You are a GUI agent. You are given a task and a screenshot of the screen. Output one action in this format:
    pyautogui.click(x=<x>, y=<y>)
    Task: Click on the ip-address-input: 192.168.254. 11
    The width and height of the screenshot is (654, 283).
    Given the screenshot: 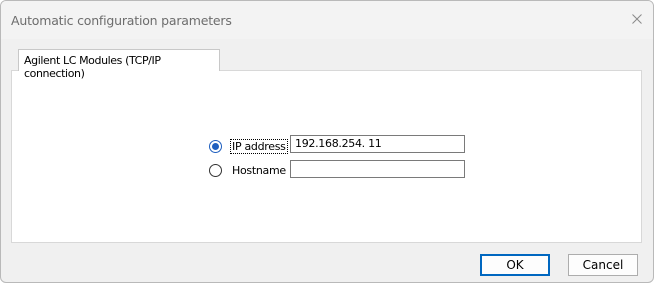 What is the action you would take?
    pyautogui.click(x=377, y=144)
    